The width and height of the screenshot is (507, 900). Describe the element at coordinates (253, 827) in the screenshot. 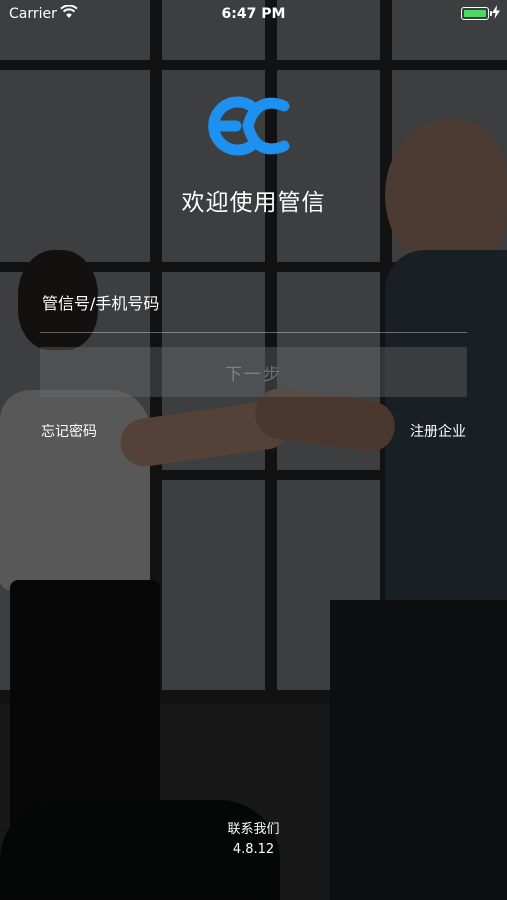

I see `contact-us-link: 联系我们` at that location.